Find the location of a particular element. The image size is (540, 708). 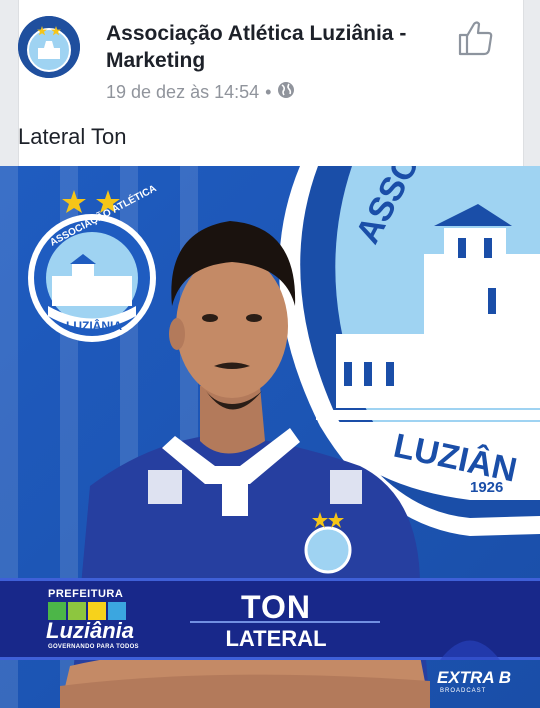

broadcast-watermark-sub: BROADCAST is located at coordinates (463, 691).